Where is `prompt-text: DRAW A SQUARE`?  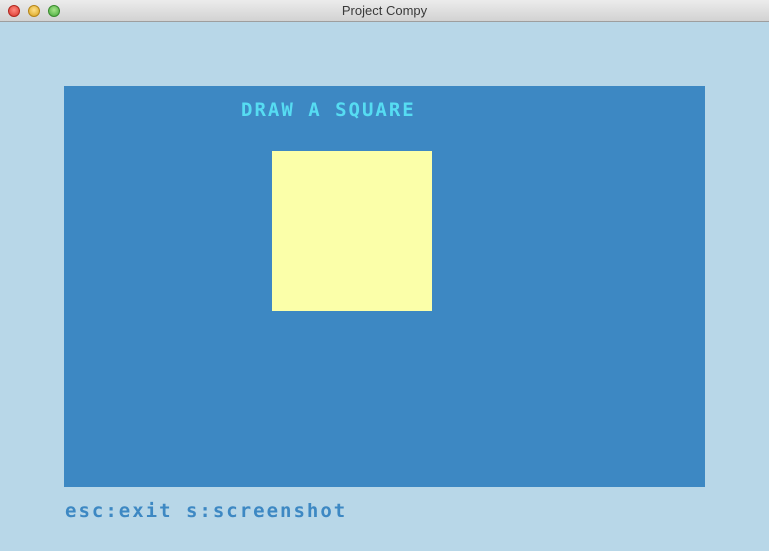
prompt-text: DRAW A SQUARE is located at coordinates (328, 110).